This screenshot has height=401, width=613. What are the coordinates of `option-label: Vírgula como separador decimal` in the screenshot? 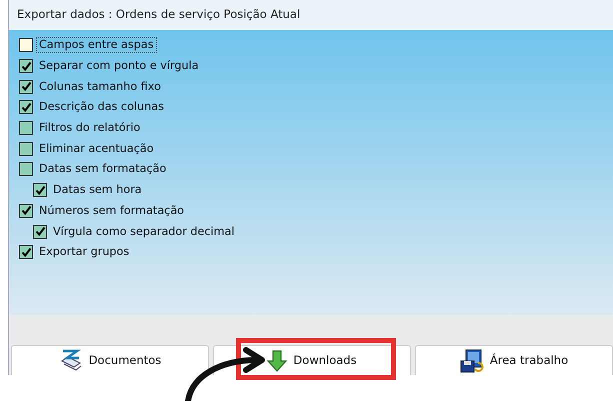 It's located at (144, 232).